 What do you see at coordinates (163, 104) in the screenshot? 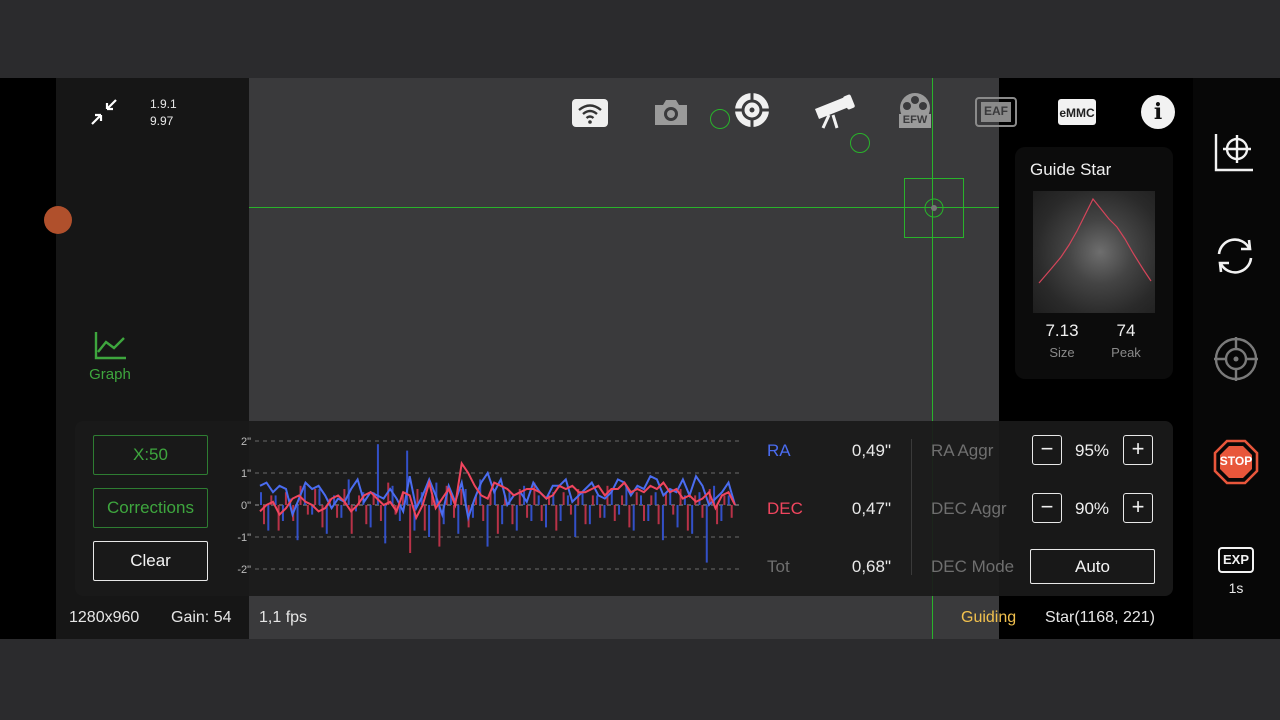
I see `app-version: 1.9.1` at bounding box center [163, 104].